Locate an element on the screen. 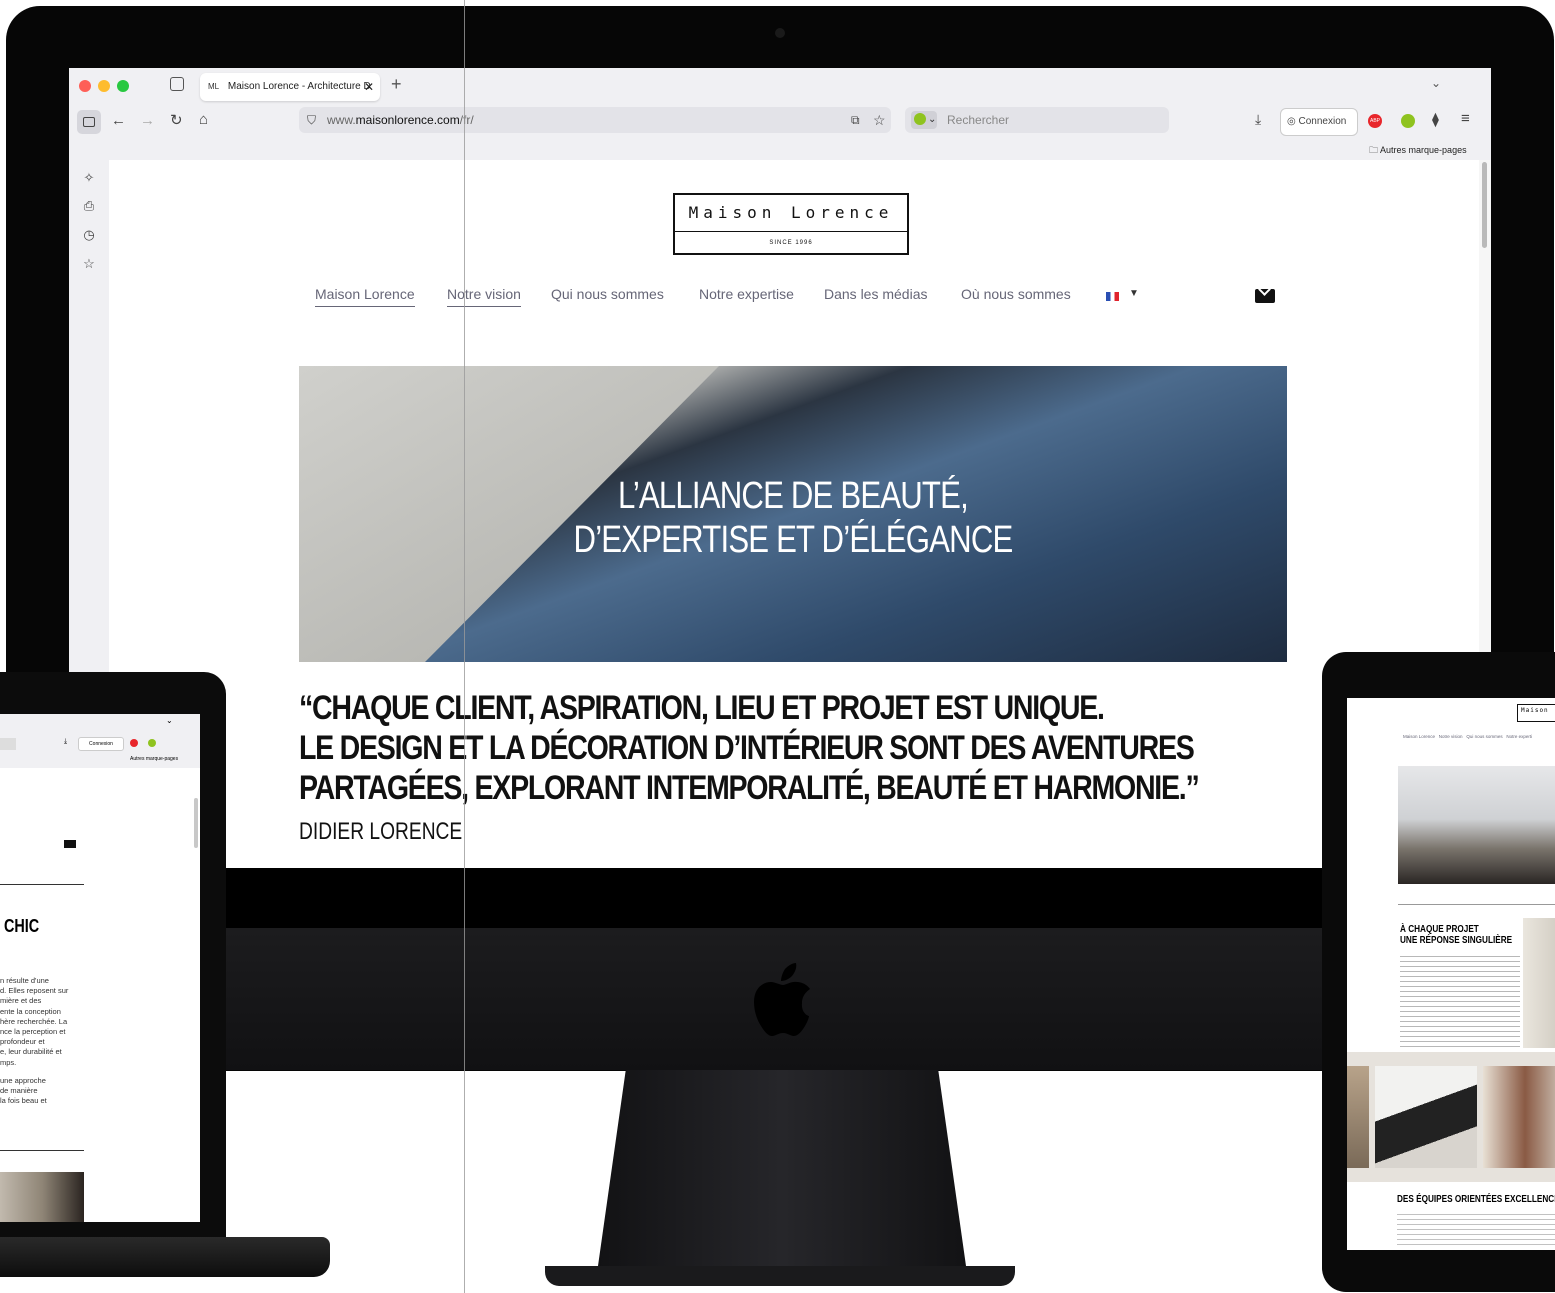 The image size is (1555, 1293). sidebar-toggle-icon is located at coordinates (89, 122).